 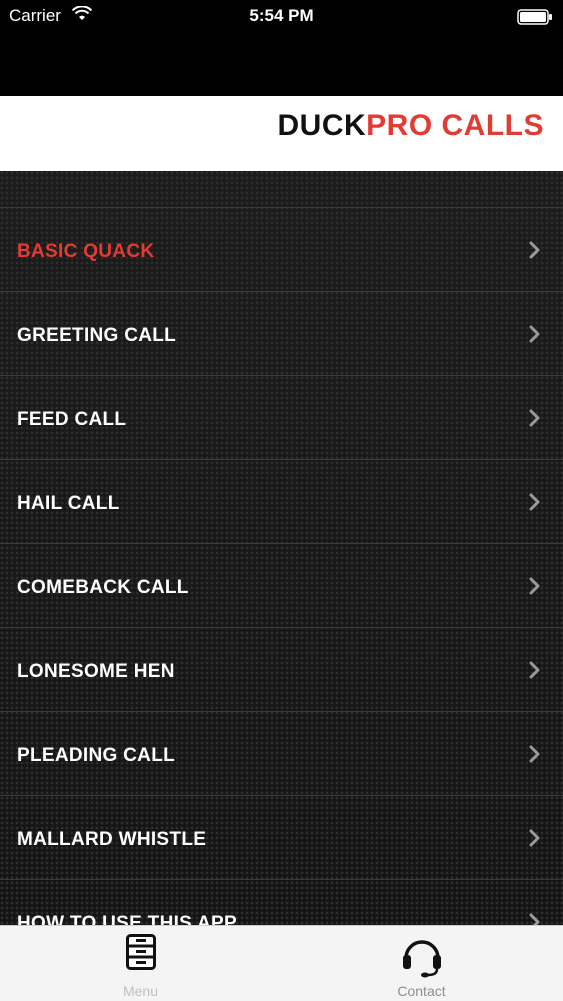 I want to click on menu-top-divider, so click(x=281, y=189).